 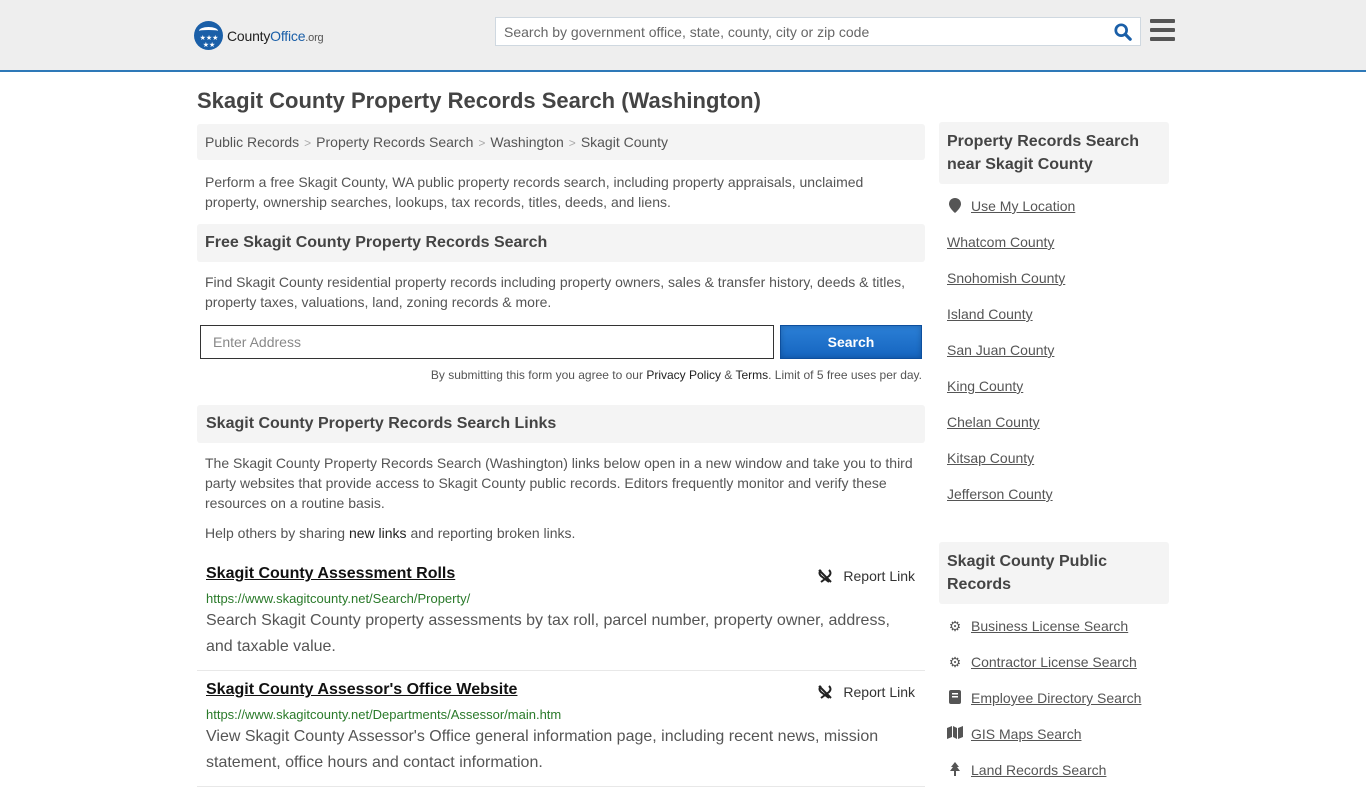 I want to click on nearby-item: Jefferson County, so click(x=1054, y=504).